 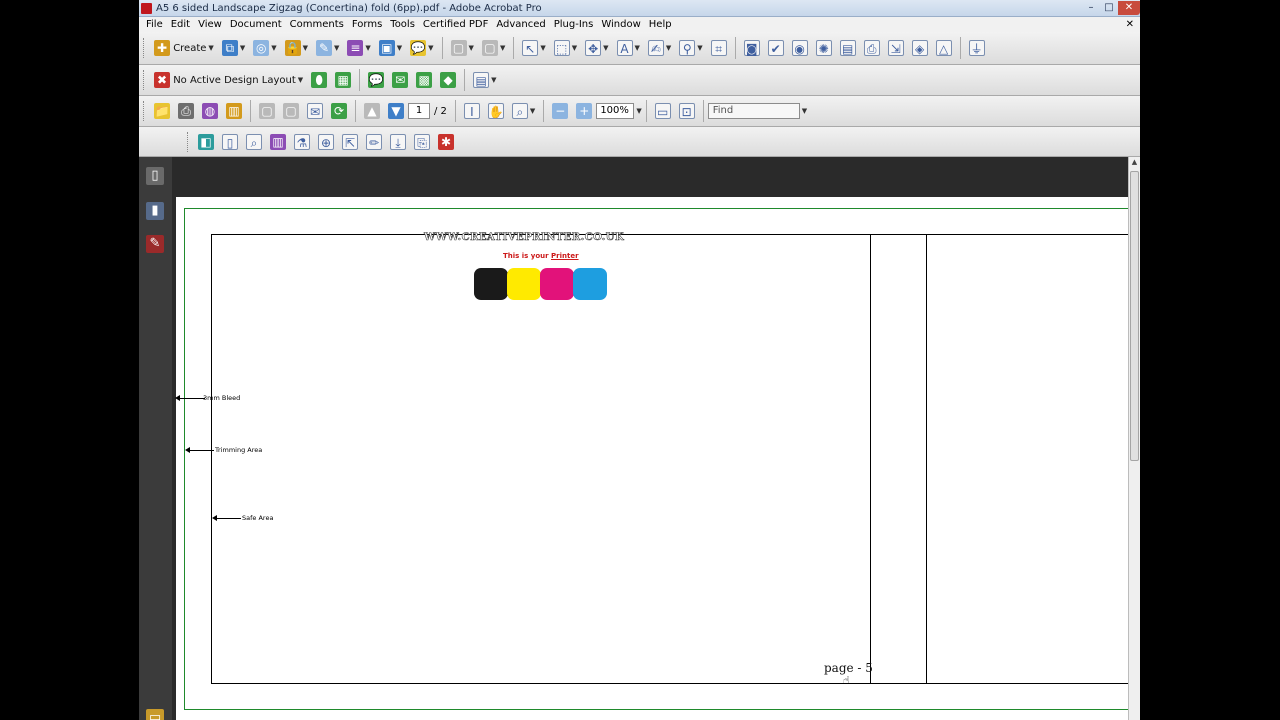 What do you see at coordinates (462, 48) in the screenshot?
I see `disabled-tool-button: ▢ ▼` at bounding box center [462, 48].